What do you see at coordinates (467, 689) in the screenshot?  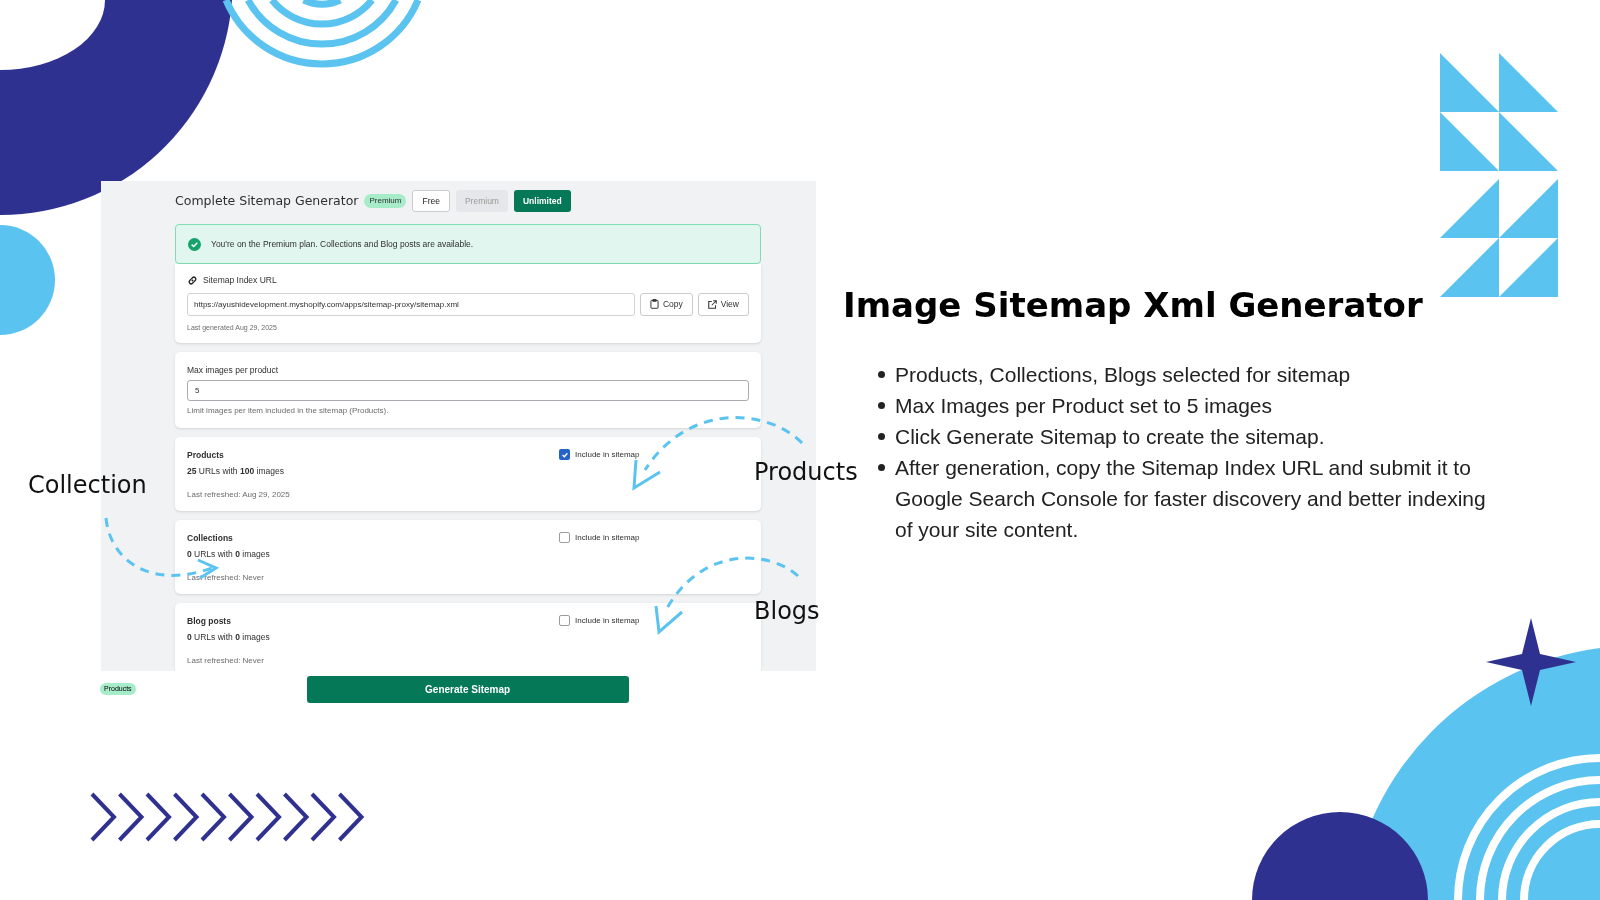 I see `generate-button: Generate Sitemap` at bounding box center [467, 689].